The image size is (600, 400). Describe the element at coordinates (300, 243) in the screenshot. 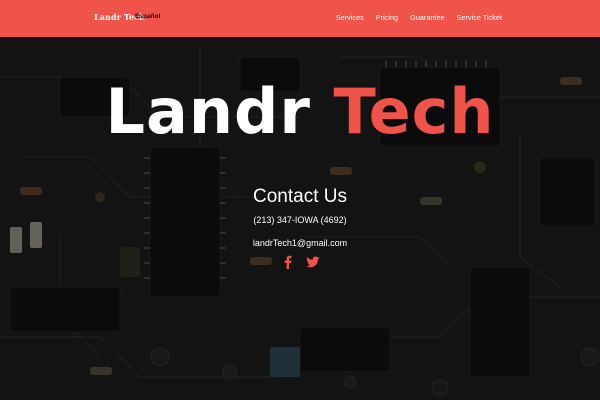

I see `contact-email: landrTech1@gmail.com` at that location.